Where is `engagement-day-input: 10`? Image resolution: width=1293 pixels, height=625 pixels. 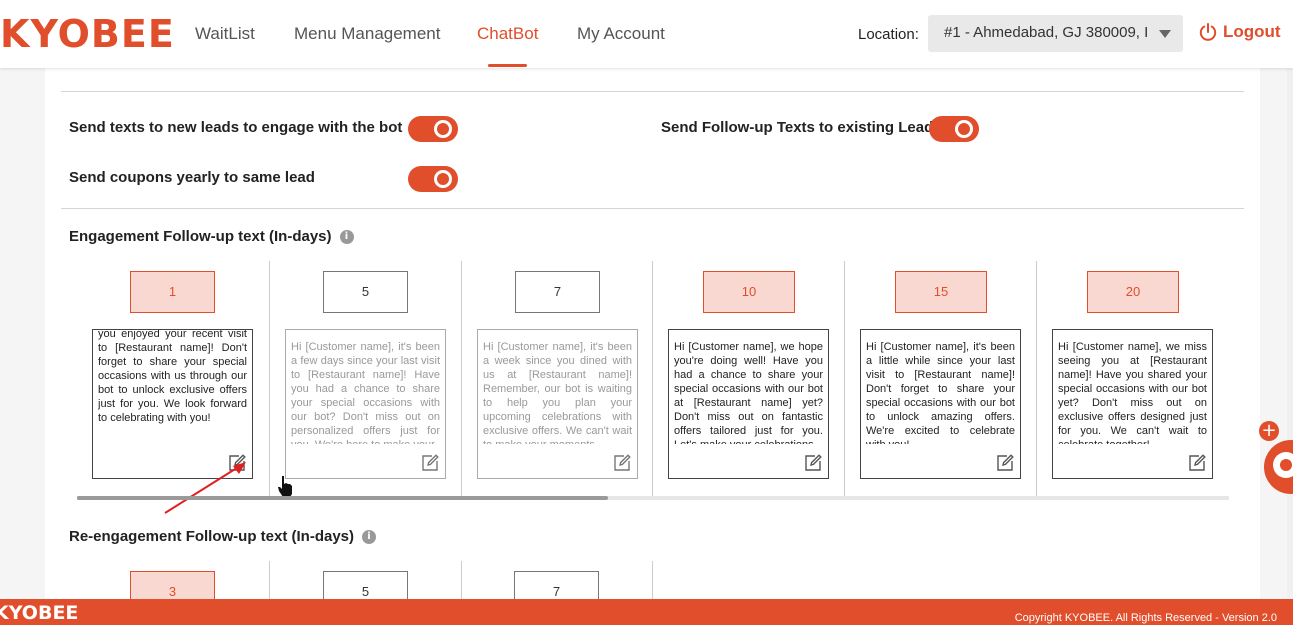
engagement-day-input: 10 is located at coordinates (749, 292).